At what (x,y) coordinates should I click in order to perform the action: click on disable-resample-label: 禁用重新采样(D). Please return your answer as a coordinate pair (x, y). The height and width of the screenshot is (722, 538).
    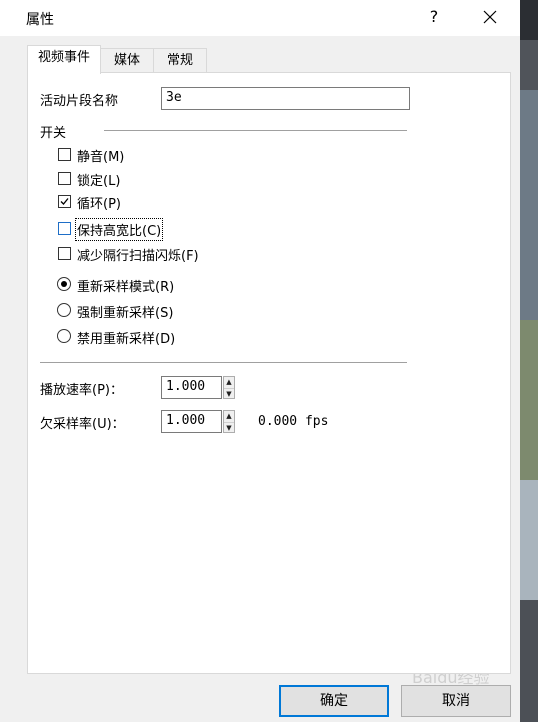
    Looking at the image, I should click on (126, 337).